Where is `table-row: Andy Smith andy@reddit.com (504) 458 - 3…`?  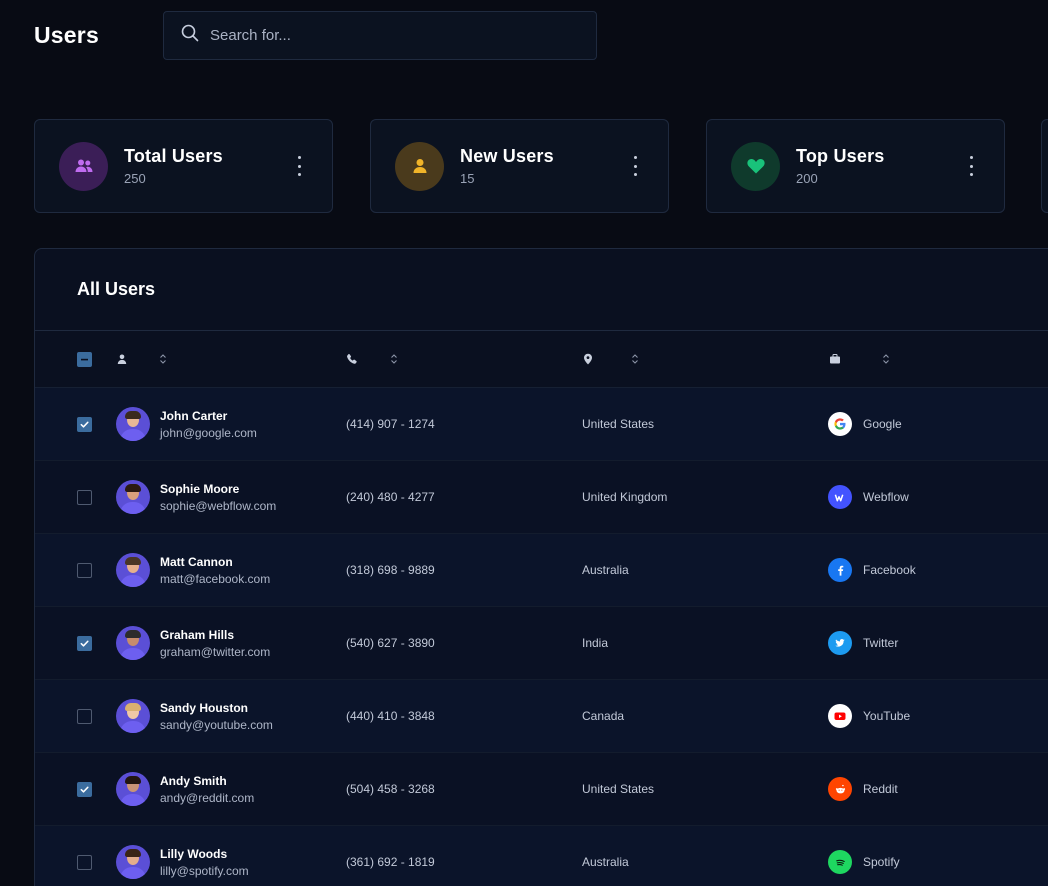 table-row: Andy Smith andy@reddit.com (504) 458 - 3… is located at coordinates (541, 789).